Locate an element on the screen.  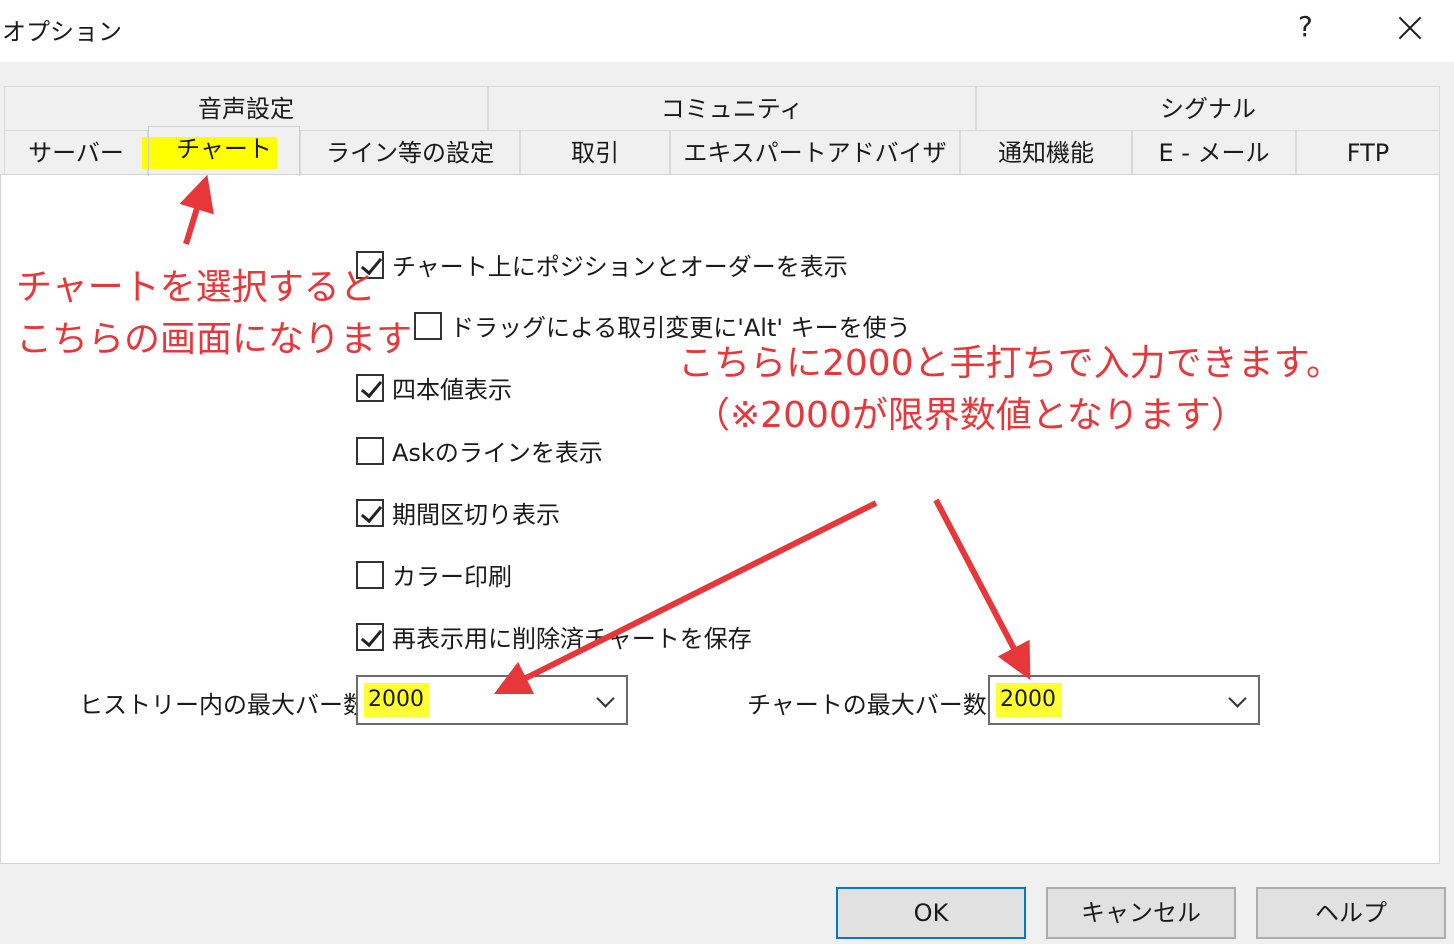
checkbox-ask-line is located at coordinates (370, 450).